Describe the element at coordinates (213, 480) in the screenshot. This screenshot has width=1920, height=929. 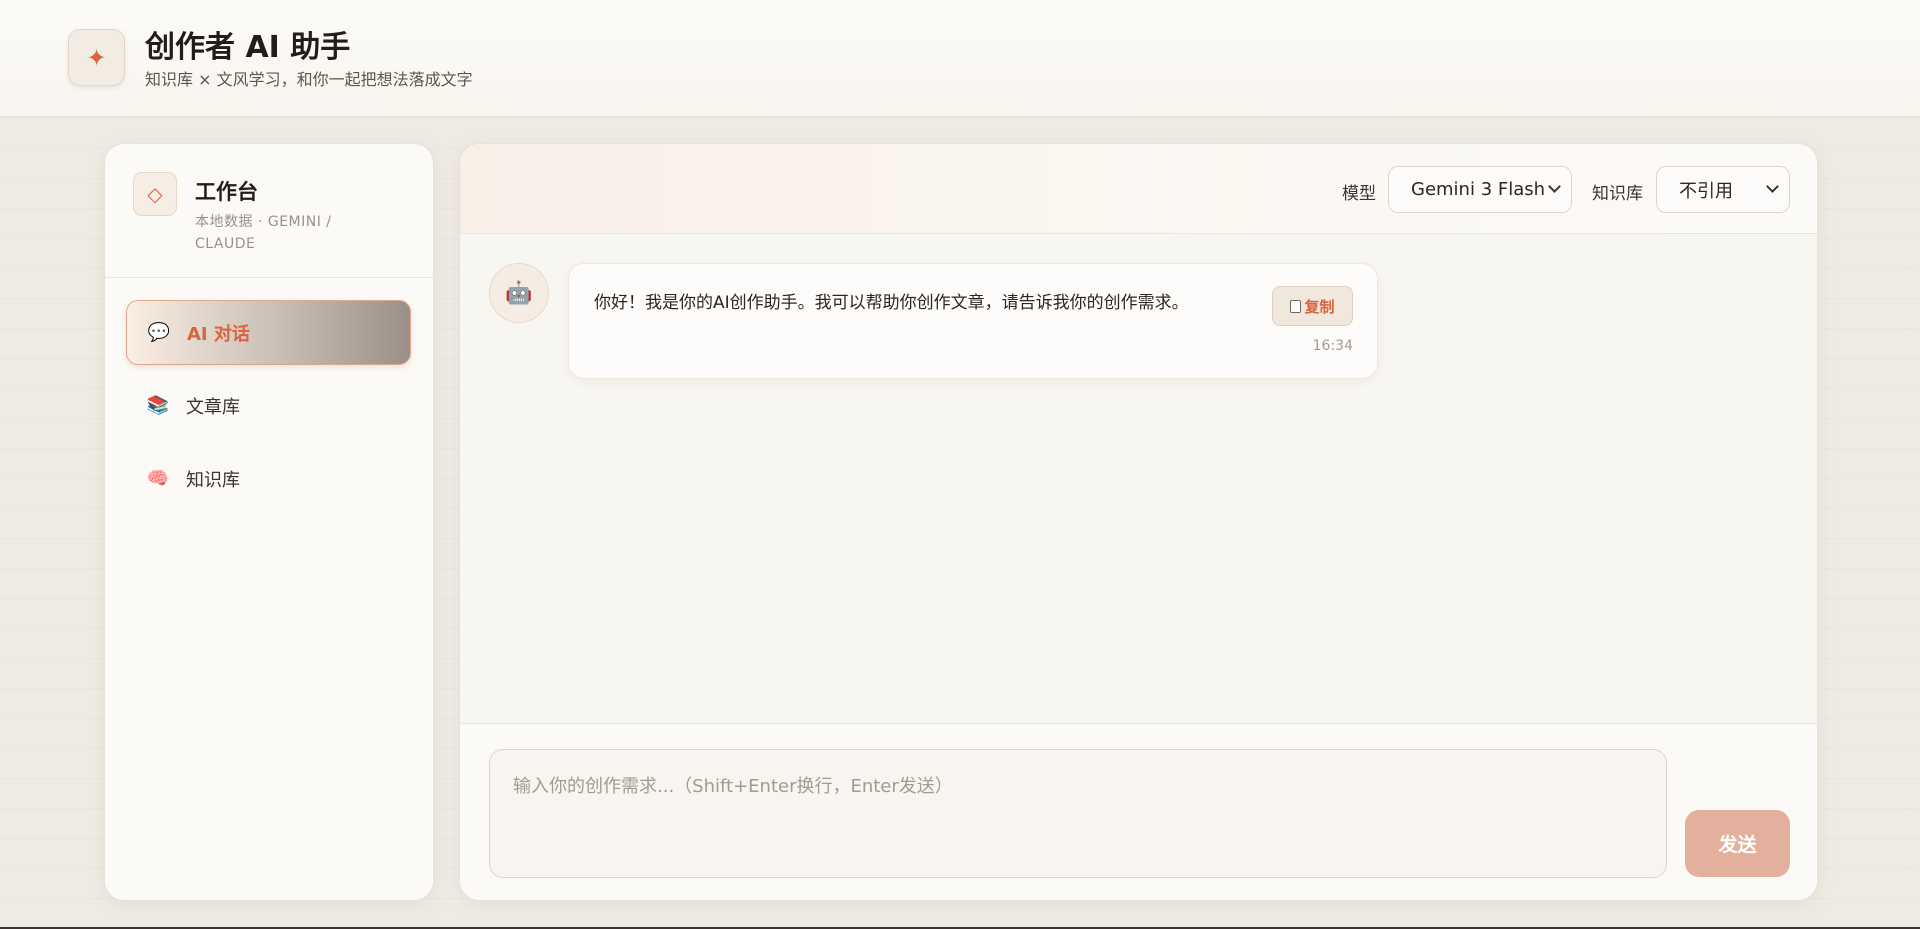
I see `sidebar-item-label: 知识库` at that location.